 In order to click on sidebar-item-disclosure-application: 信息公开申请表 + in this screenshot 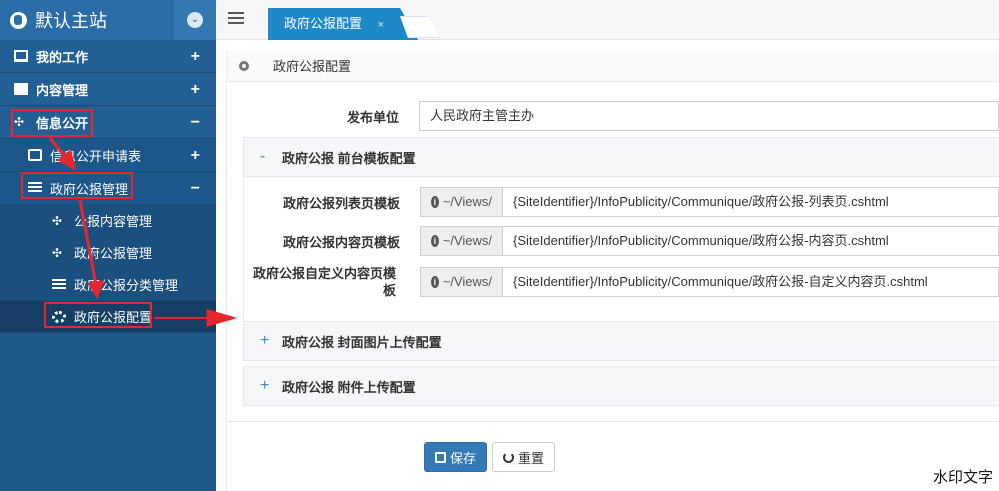, I will do `click(108, 155)`.